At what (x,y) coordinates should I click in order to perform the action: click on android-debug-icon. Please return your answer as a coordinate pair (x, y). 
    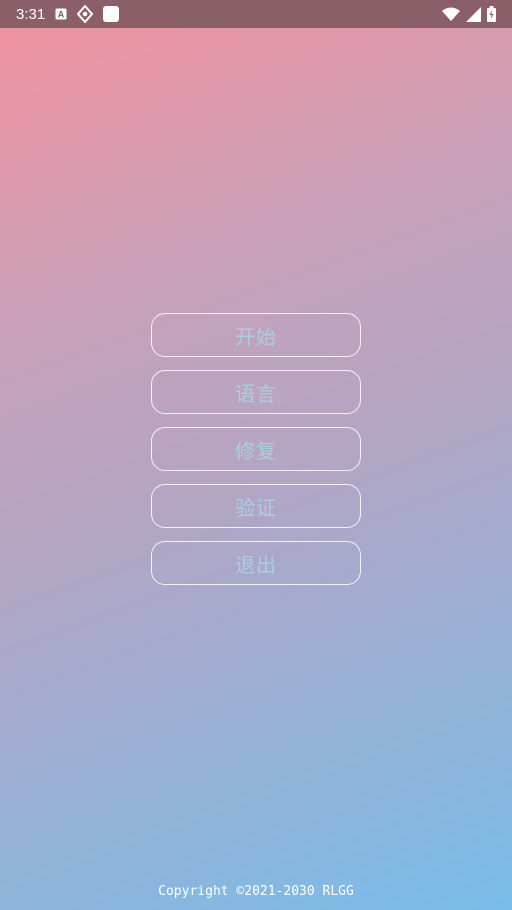
    Looking at the image, I should click on (85, 14).